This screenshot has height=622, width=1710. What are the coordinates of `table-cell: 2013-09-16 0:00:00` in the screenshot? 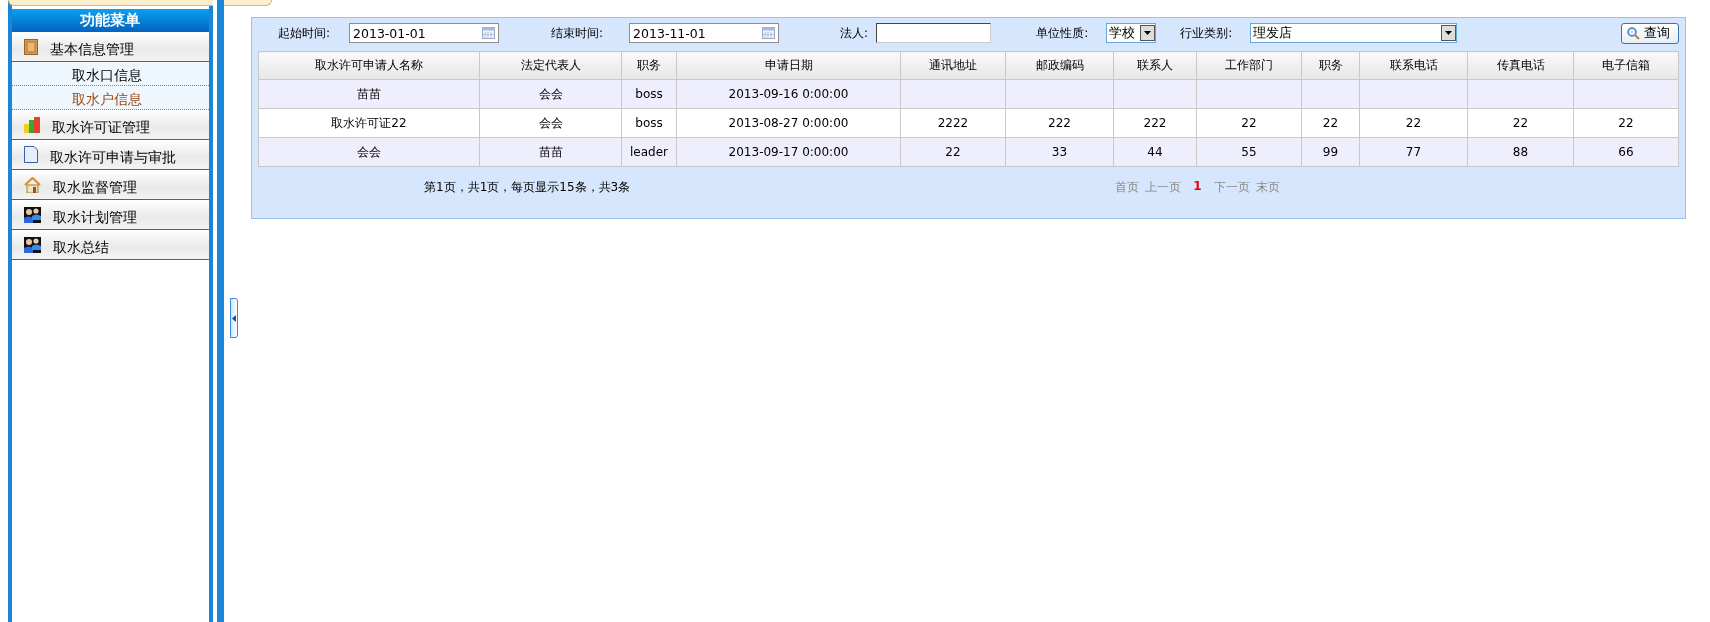 It's located at (788, 94).